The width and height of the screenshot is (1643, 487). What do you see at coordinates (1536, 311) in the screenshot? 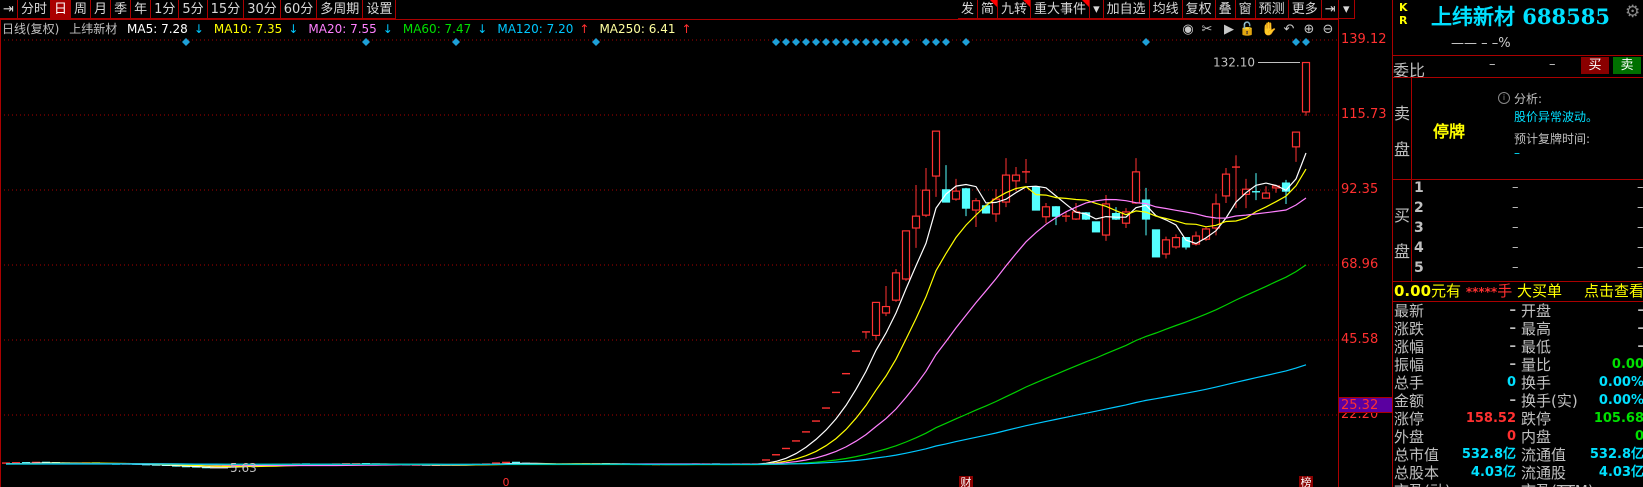
I see `stat-label: 开盘` at bounding box center [1536, 311].